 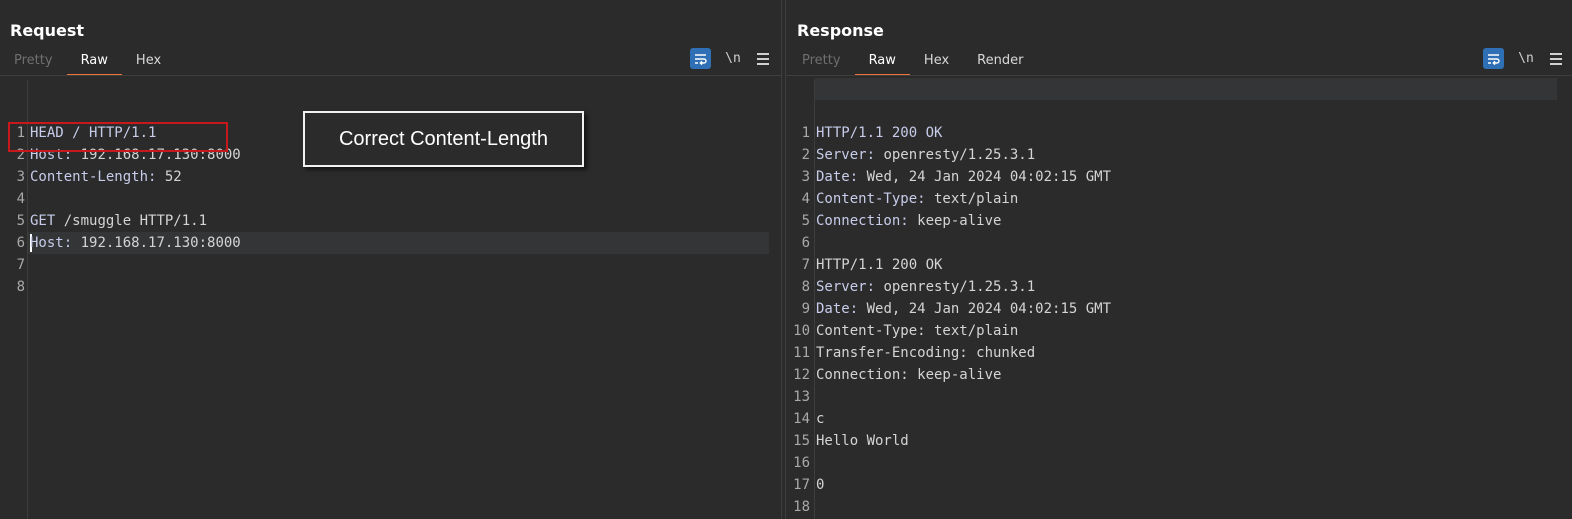 What do you see at coordinates (956, 177) in the screenshot?
I see `response-line: 3 Date: Wed, 24 Jan 2024 04:02:15 GMT` at bounding box center [956, 177].